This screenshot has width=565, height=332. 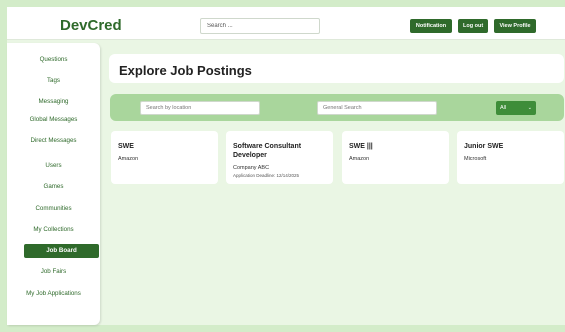 What do you see at coordinates (473, 26) in the screenshot?
I see `logout-button: Log out` at bounding box center [473, 26].